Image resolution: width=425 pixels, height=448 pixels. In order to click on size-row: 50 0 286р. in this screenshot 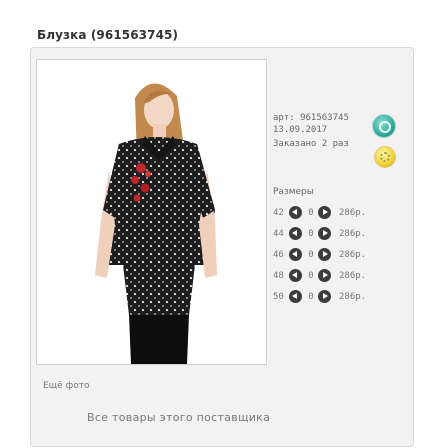, I will do `click(319, 296)`.